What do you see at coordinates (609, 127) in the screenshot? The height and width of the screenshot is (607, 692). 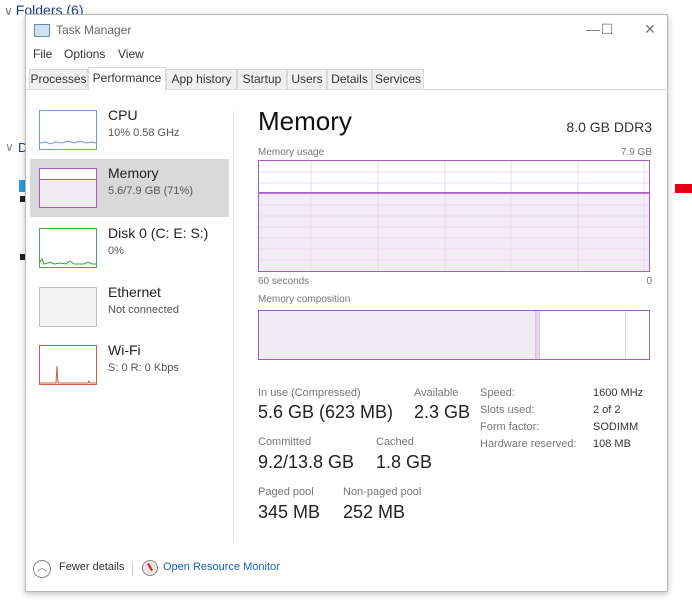 I see `memory-spec: 8.0 GB DDR3` at bounding box center [609, 127].